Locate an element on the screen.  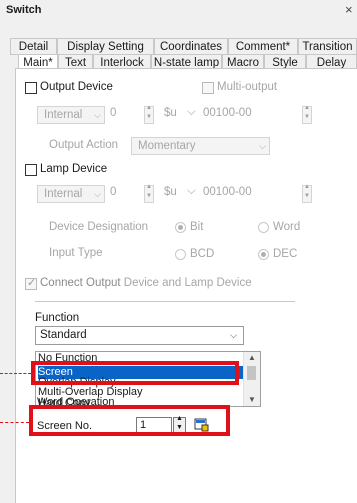
connect-checkbox is located at coordinates (31, 283).